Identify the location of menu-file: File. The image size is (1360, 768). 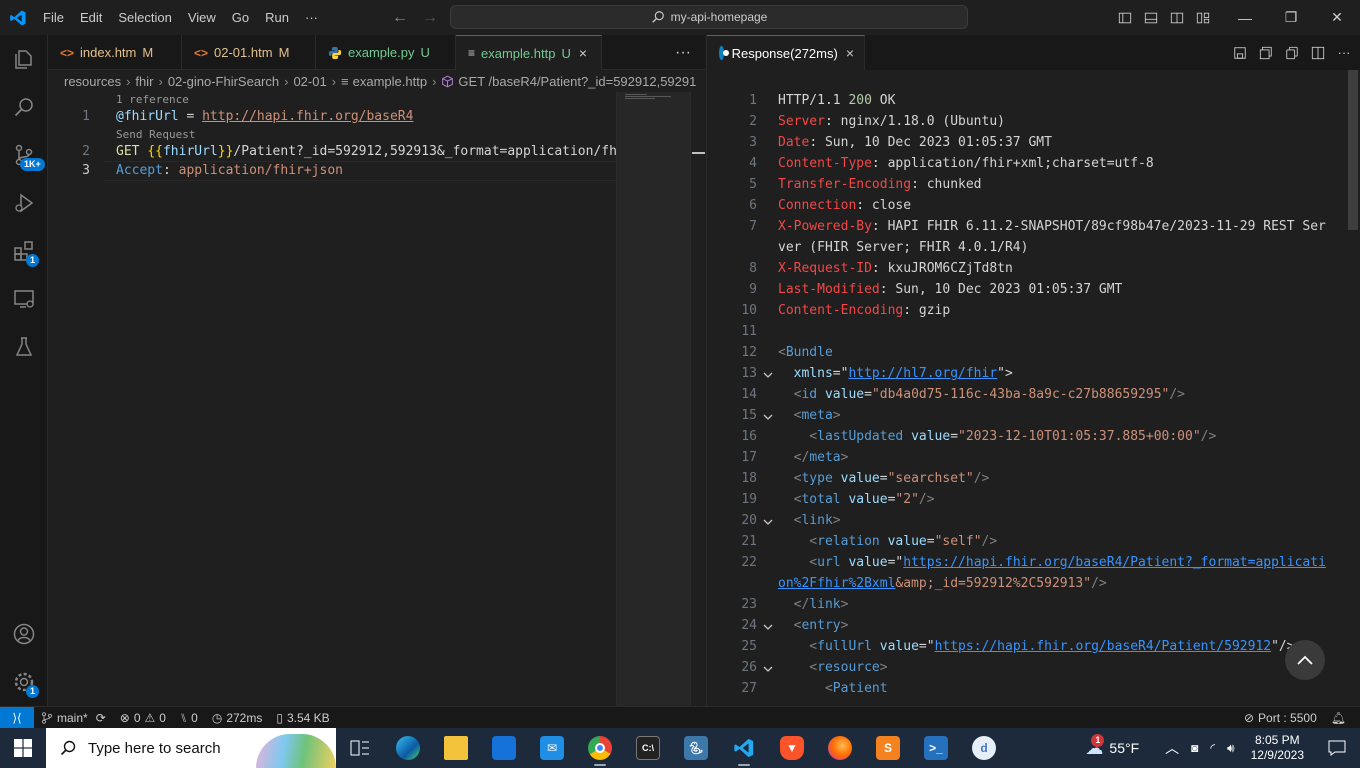
(53, 17).